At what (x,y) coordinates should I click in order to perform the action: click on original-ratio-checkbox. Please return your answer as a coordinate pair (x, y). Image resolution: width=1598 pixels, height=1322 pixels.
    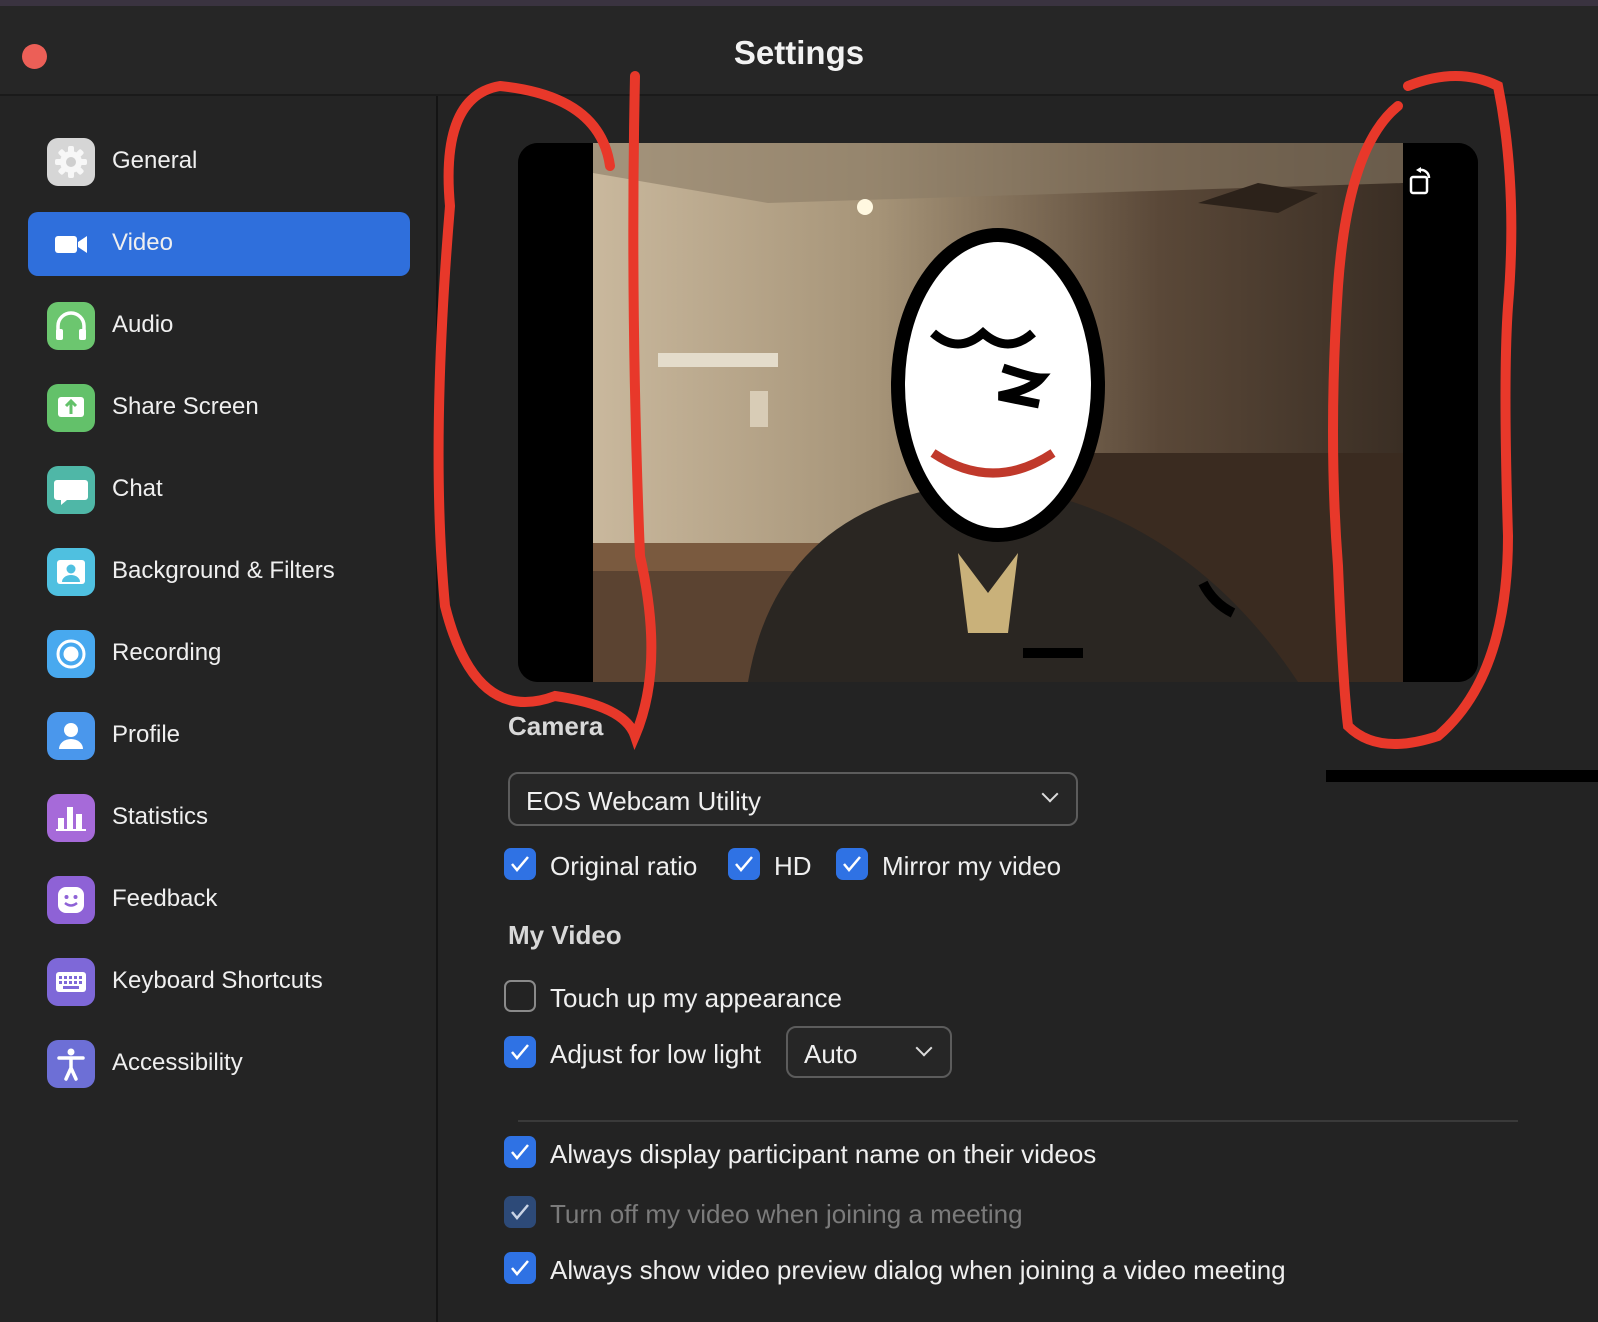
    Looking at the image, I should click on (520, 864).